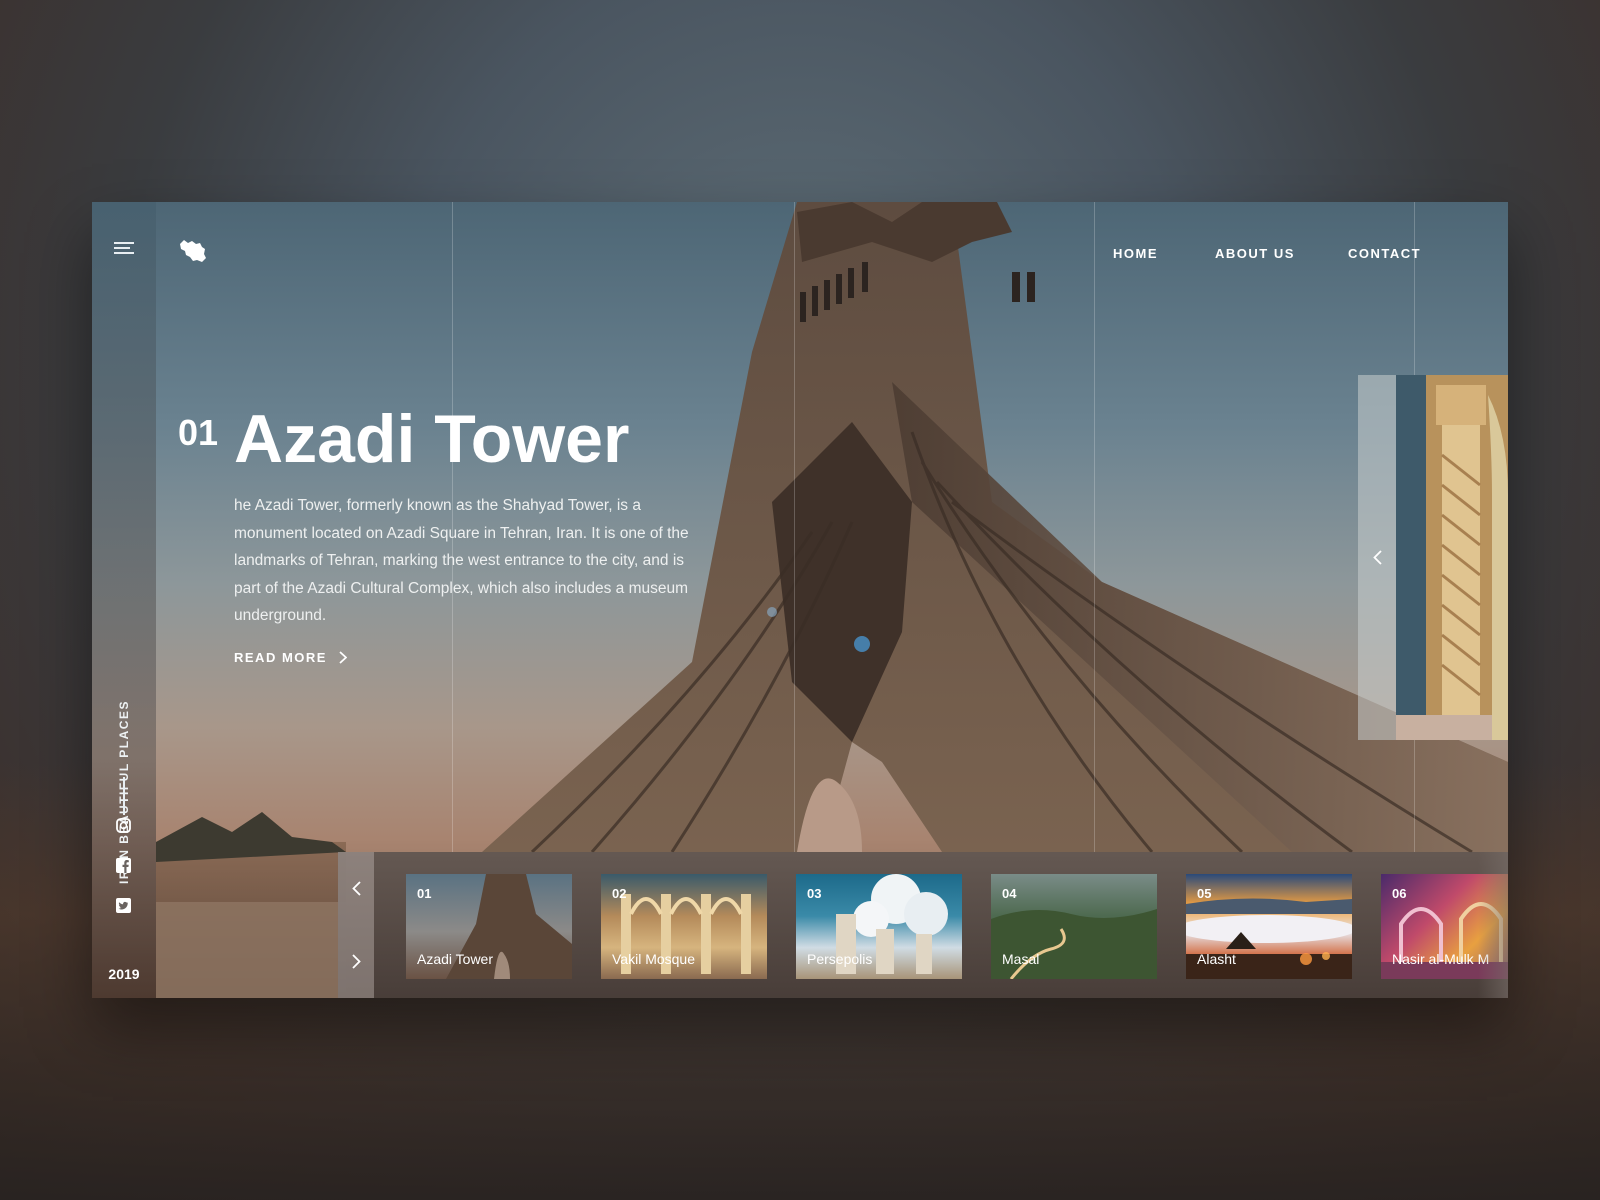 This screenshot has height=1200, width=1600. Describe the element at coordinates (280, 657) in the screenshot. I see `read-more-label: READ MORE` at that location.